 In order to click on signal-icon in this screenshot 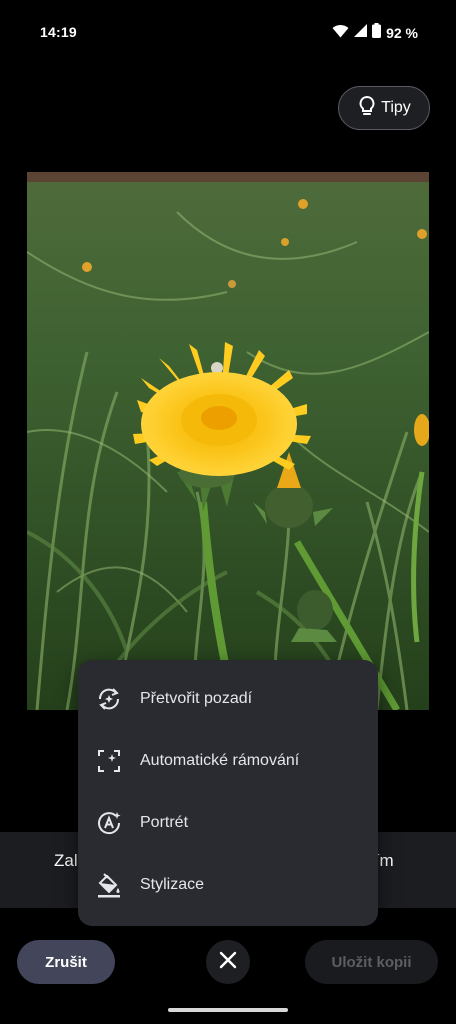, I will do `click(361, 33)`.